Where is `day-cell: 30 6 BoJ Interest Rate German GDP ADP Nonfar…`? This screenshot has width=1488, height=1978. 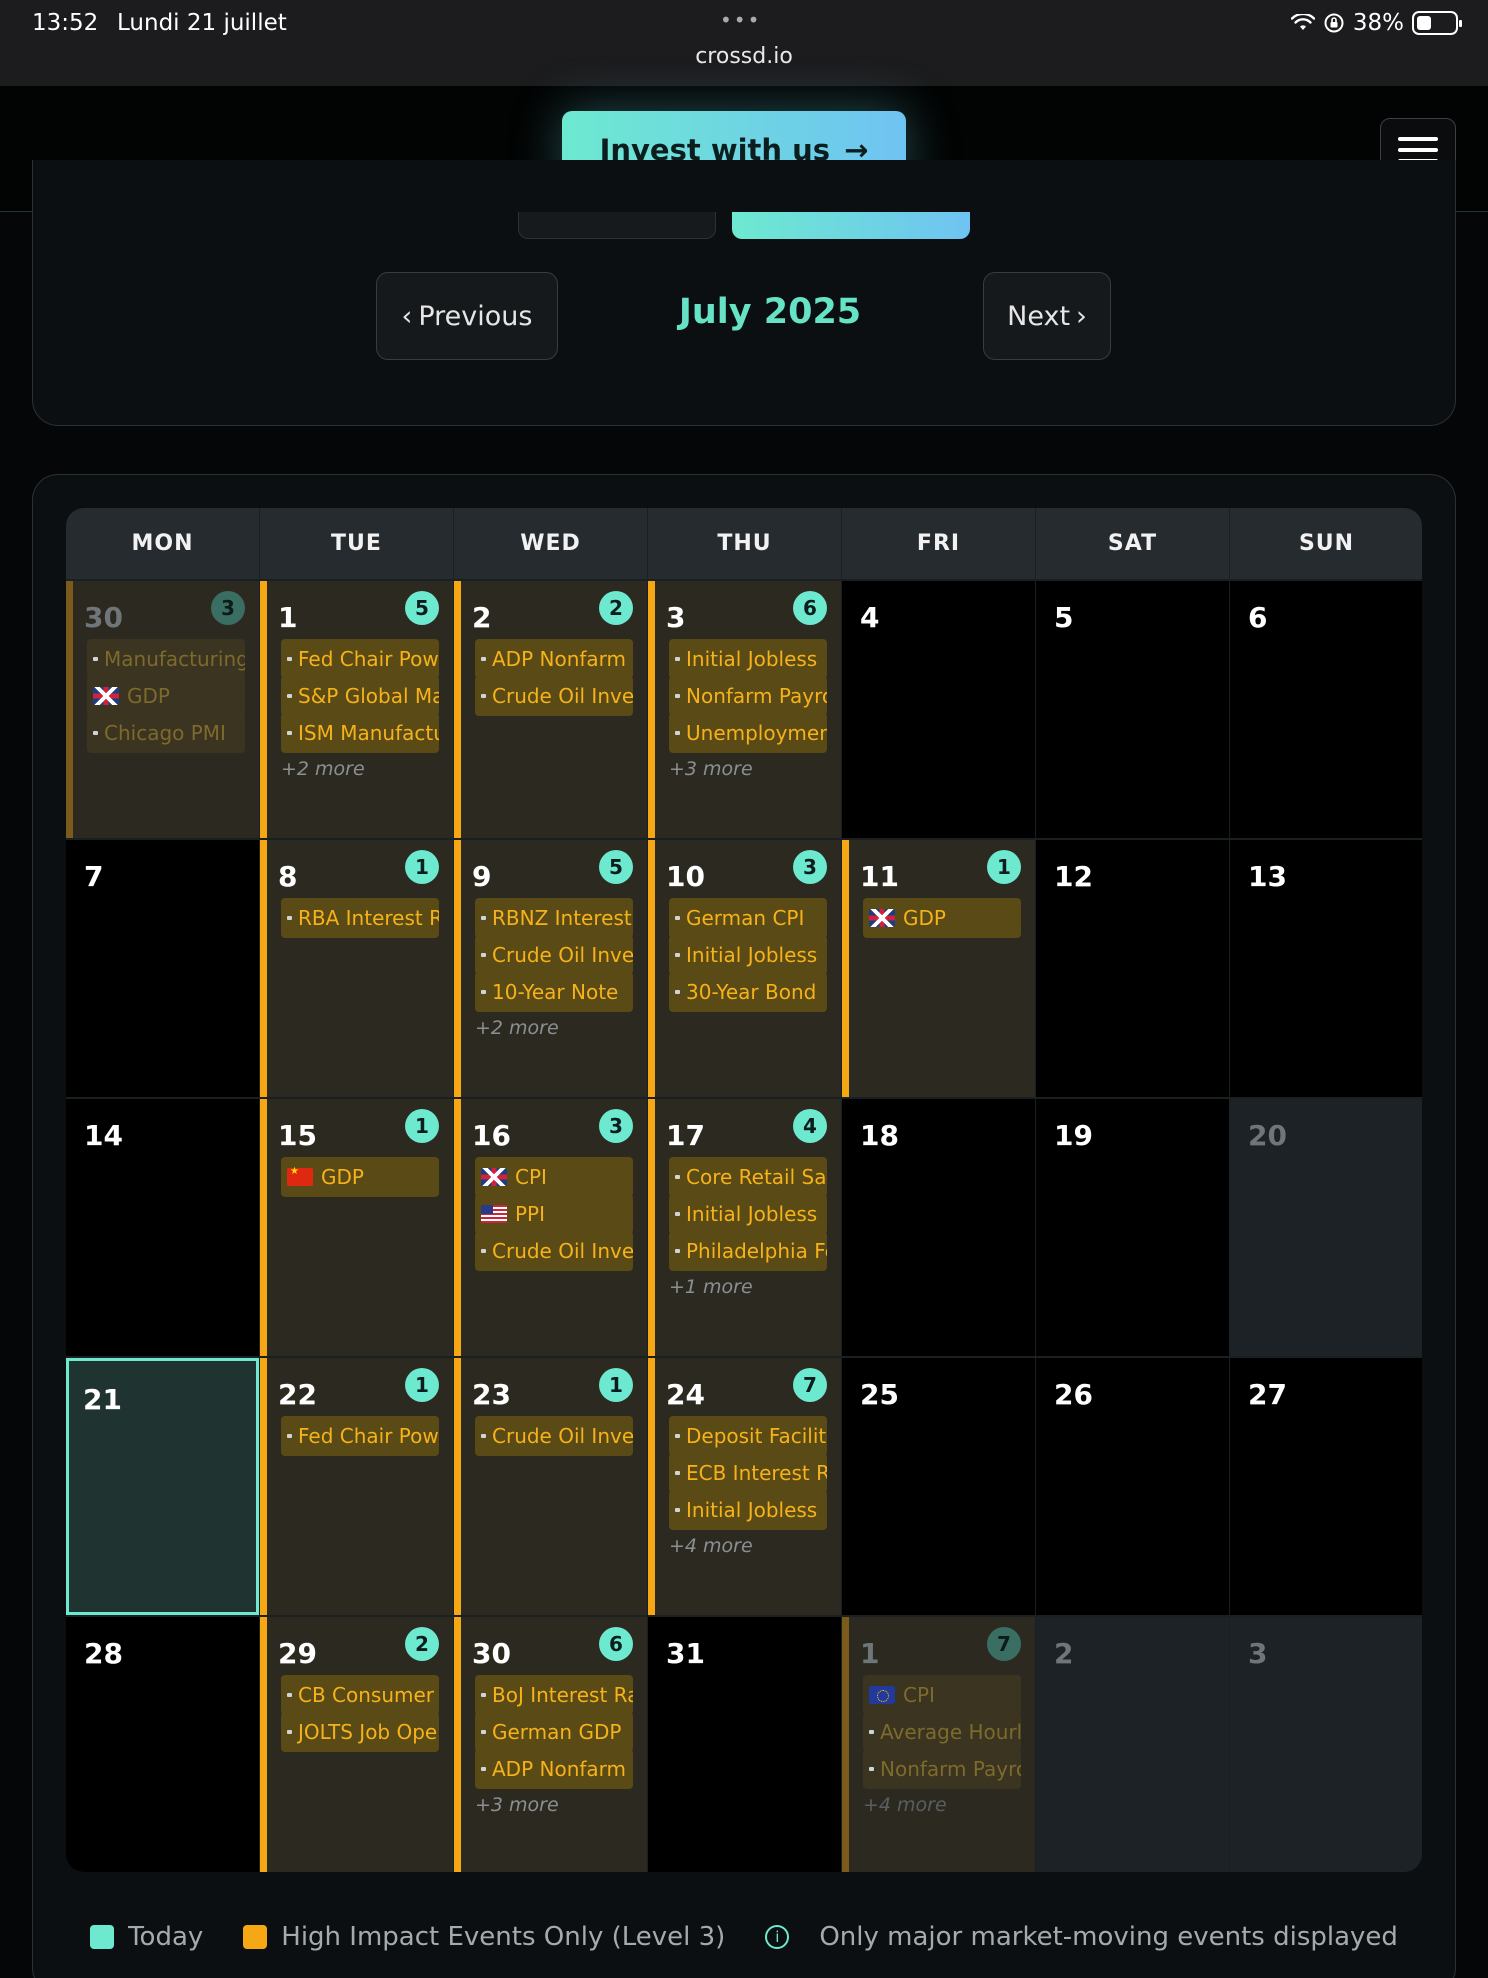
day-cell: 30 6 BoJ Interest Rate German GDP ADP Nonfar… is located at coordinates (550, 1744).